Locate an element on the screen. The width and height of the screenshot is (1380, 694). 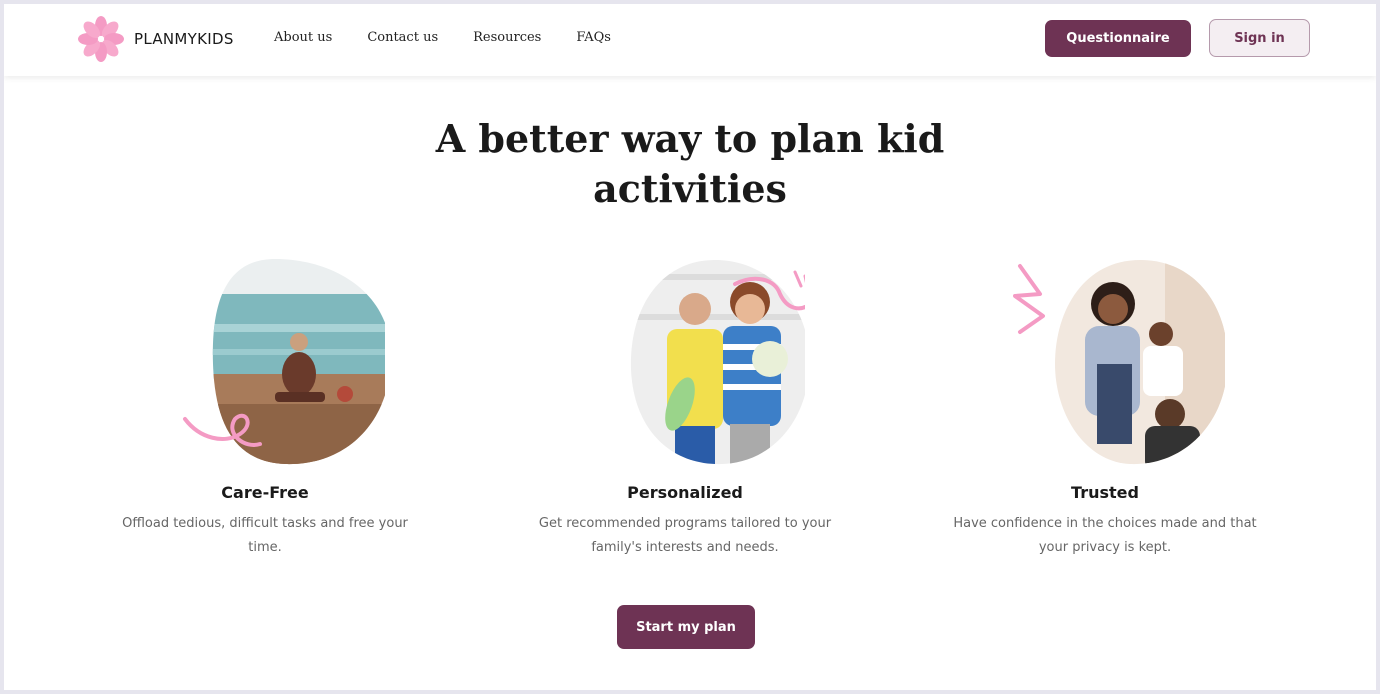
sign-in-button: Sign in is located at coordinates (1259, 38).